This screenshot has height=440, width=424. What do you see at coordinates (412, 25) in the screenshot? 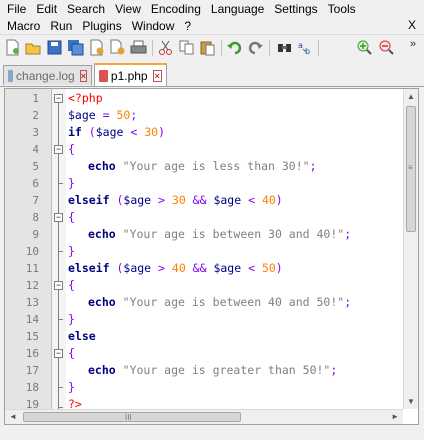
I see `close-document-button: X` at bounding box center [412, 25].